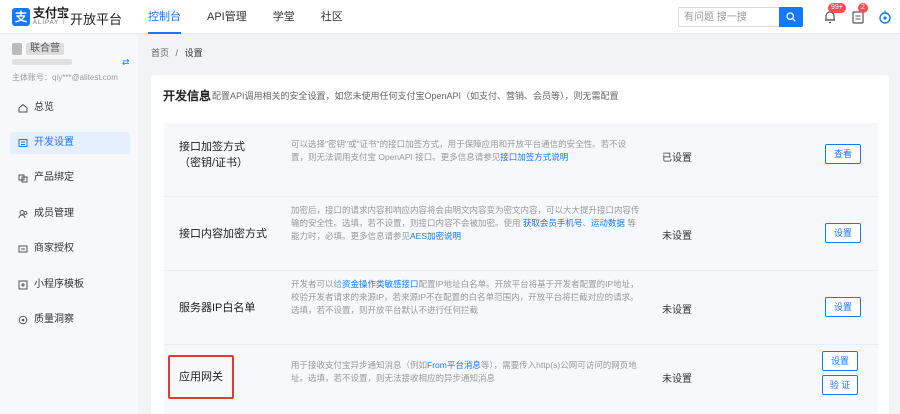  I want to click on topnav-community: 社区, so click(332, 17).